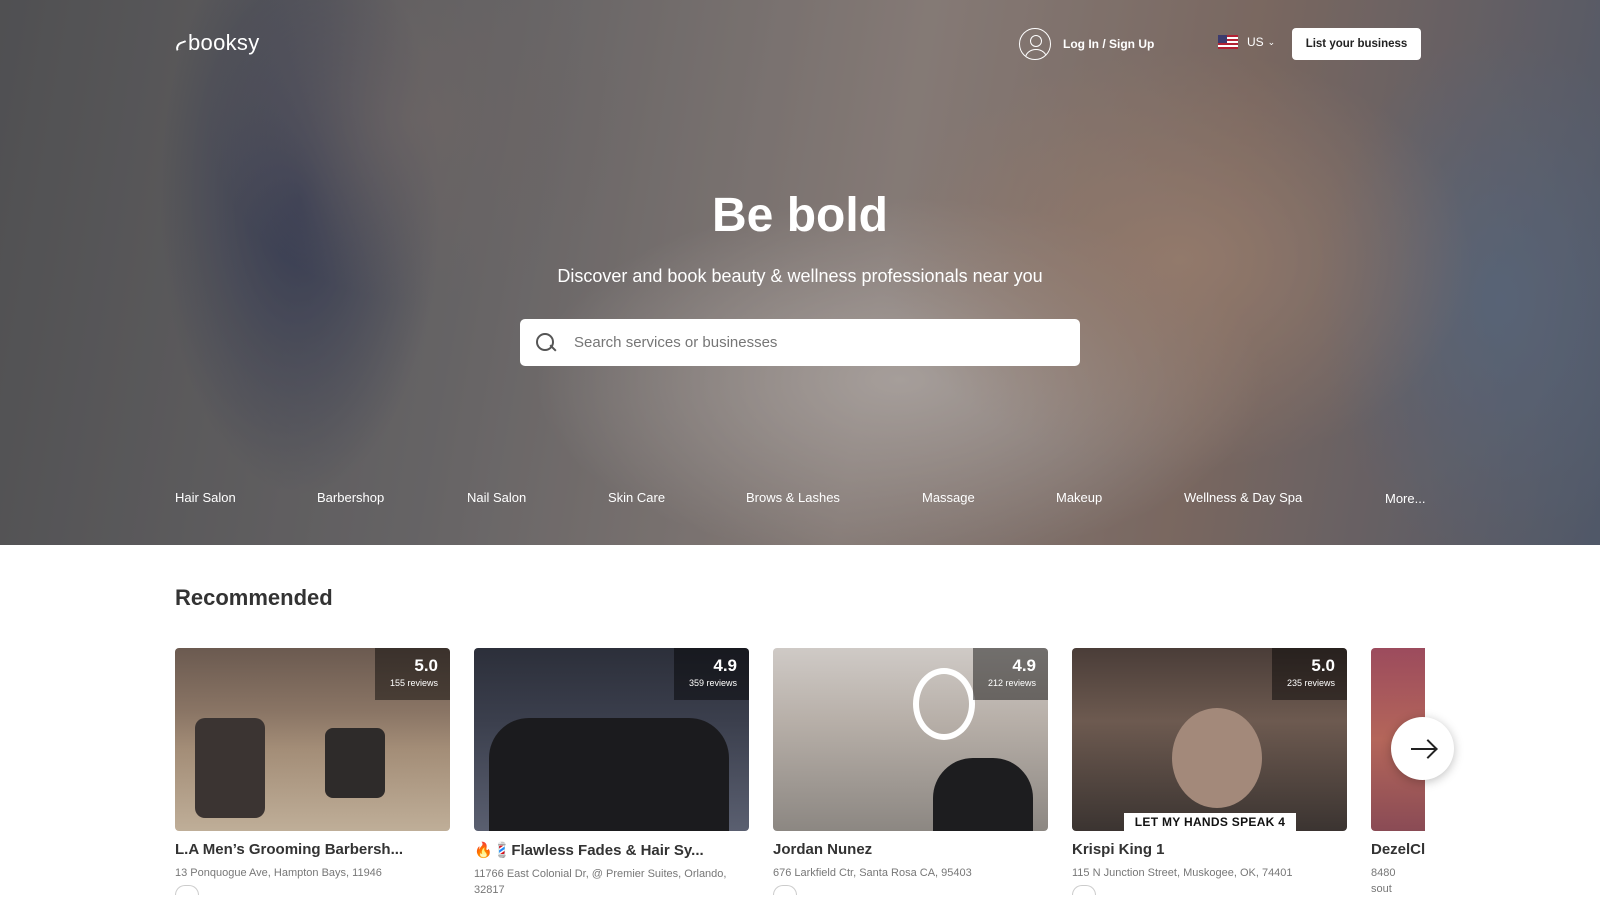 Image resolution: width=1600 pixels, height=900 pixels. Describe the element at coordinates (1255, 42) in the screenshot. I see `country-code: US` at that location.